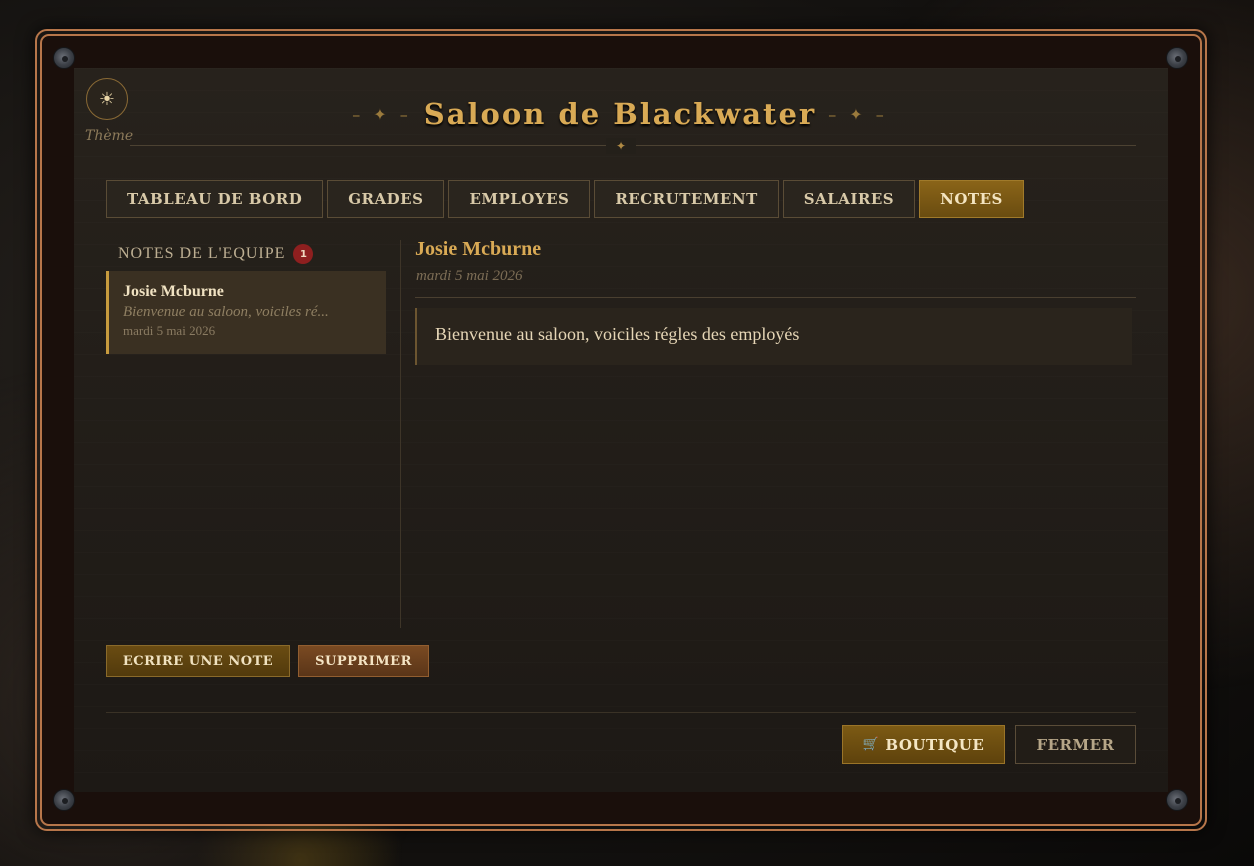 This screenshot has height=866, width=1254. What do you see at coordinates (971, 199) in the screenshot?
I see `tab-notes: NOTES` at bounding box center [971, 199].